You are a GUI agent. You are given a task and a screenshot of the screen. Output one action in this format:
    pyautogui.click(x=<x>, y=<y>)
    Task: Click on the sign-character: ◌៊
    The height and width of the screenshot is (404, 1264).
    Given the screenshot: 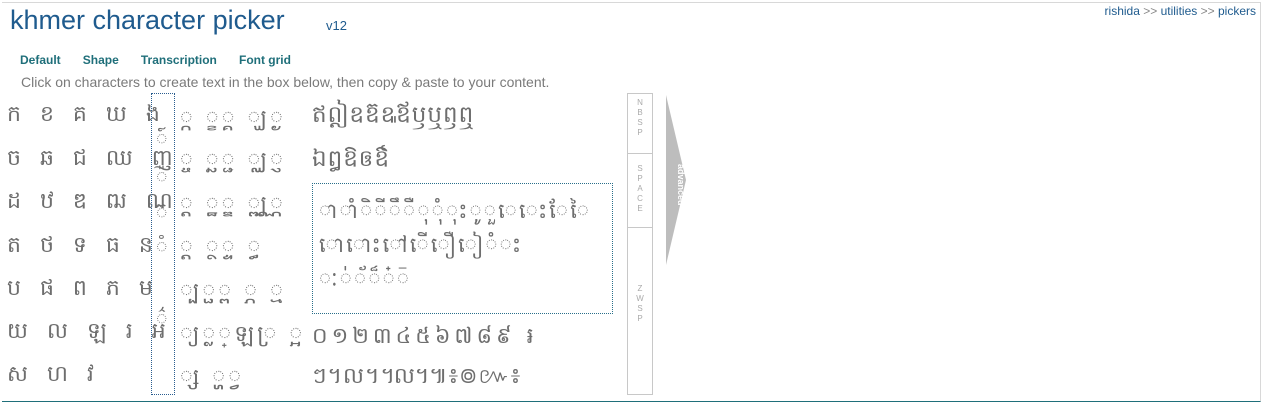 What is the action you would take?
    pyautogui.click(x=162, y=215)
    